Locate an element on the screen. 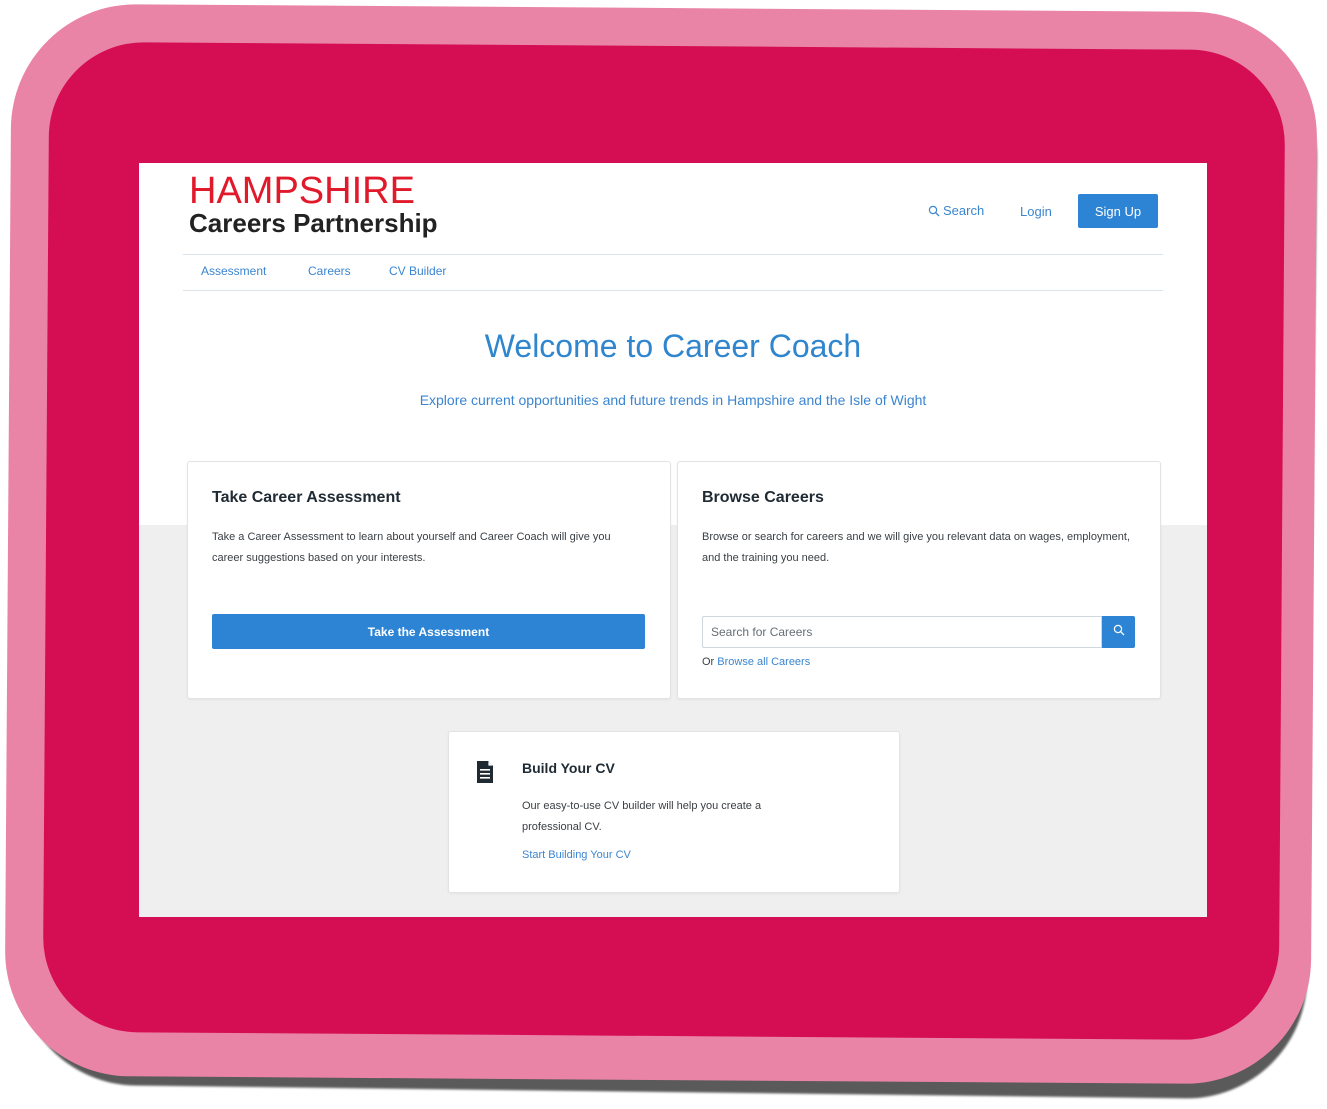 The image size is (1327, 1109). logo-careers-partnership: Careers Partnership is located at coordinates (313, 223).